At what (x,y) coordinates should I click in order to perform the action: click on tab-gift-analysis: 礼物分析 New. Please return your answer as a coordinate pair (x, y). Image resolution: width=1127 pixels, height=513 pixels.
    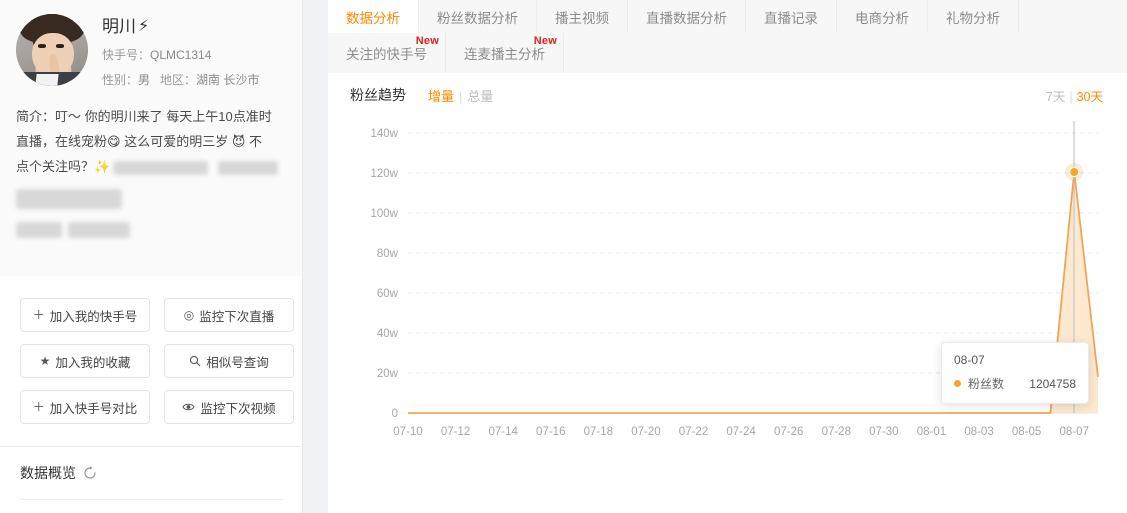
    Looking at the image, I should click on (973, 16).